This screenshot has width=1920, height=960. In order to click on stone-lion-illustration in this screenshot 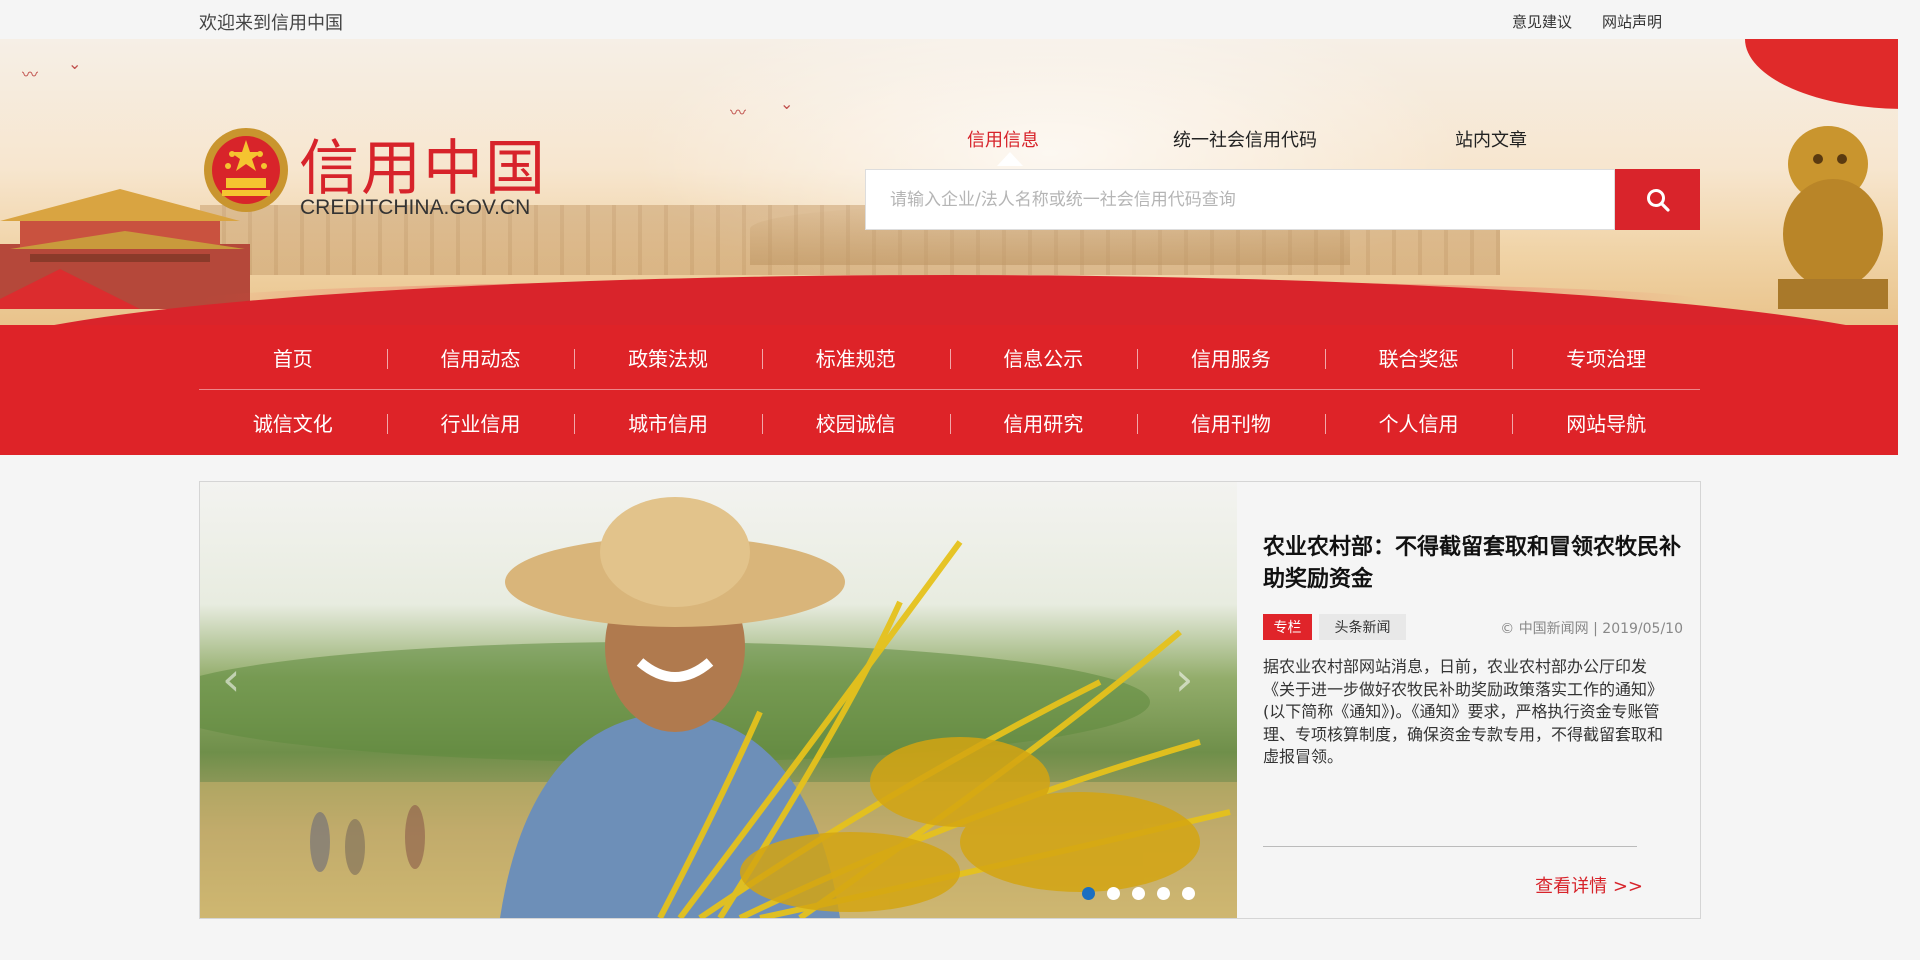, I will do `click(1833, 217)`.